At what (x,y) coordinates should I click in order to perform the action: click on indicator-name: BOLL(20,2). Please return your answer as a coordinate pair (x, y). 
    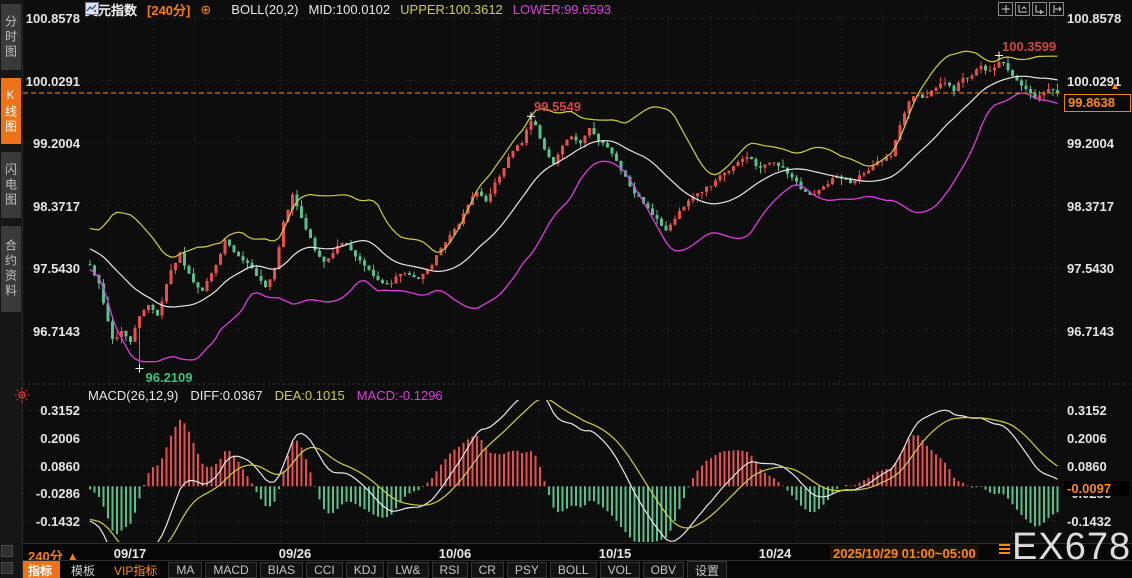
    Looking at the image, I should click on (265, 9).